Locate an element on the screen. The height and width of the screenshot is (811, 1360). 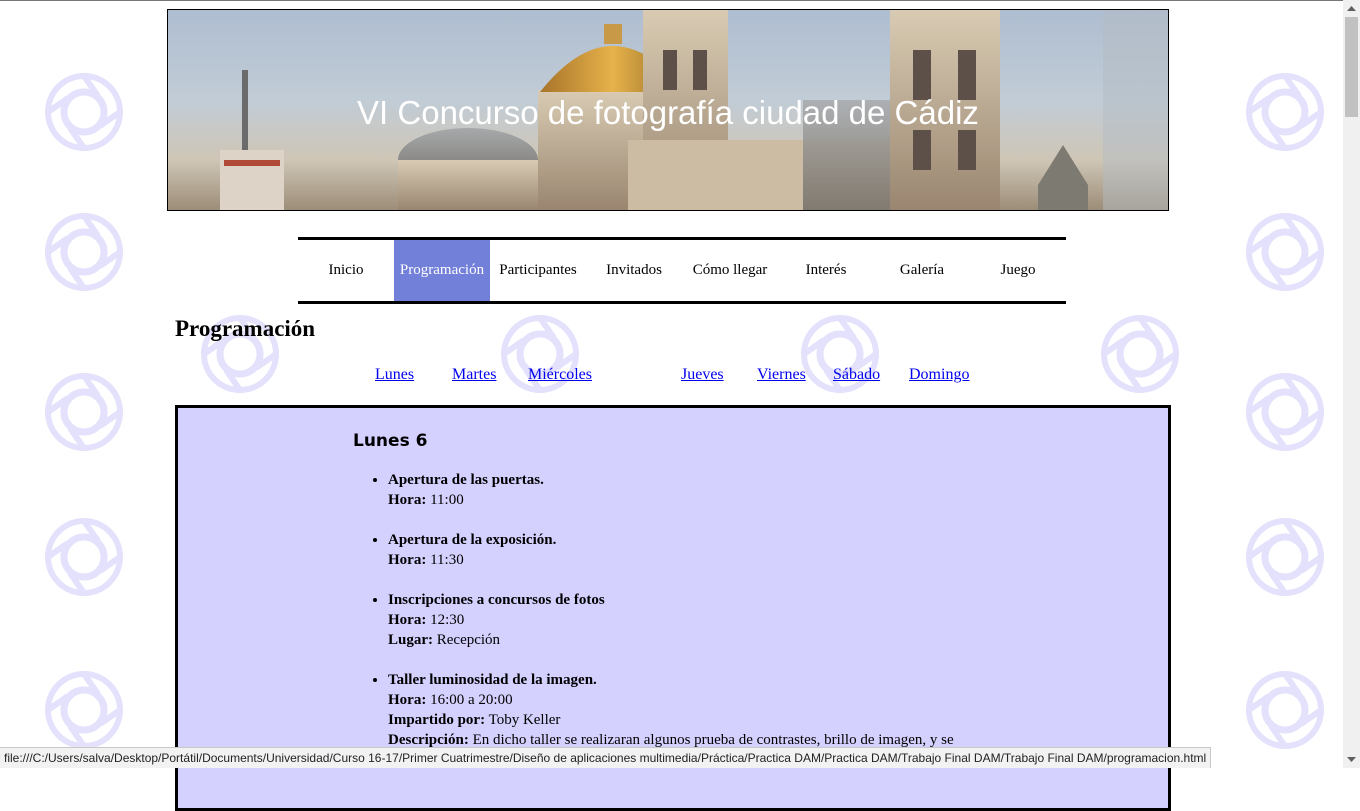
hora-value: 12:30 is located at coordinates (447, 620).